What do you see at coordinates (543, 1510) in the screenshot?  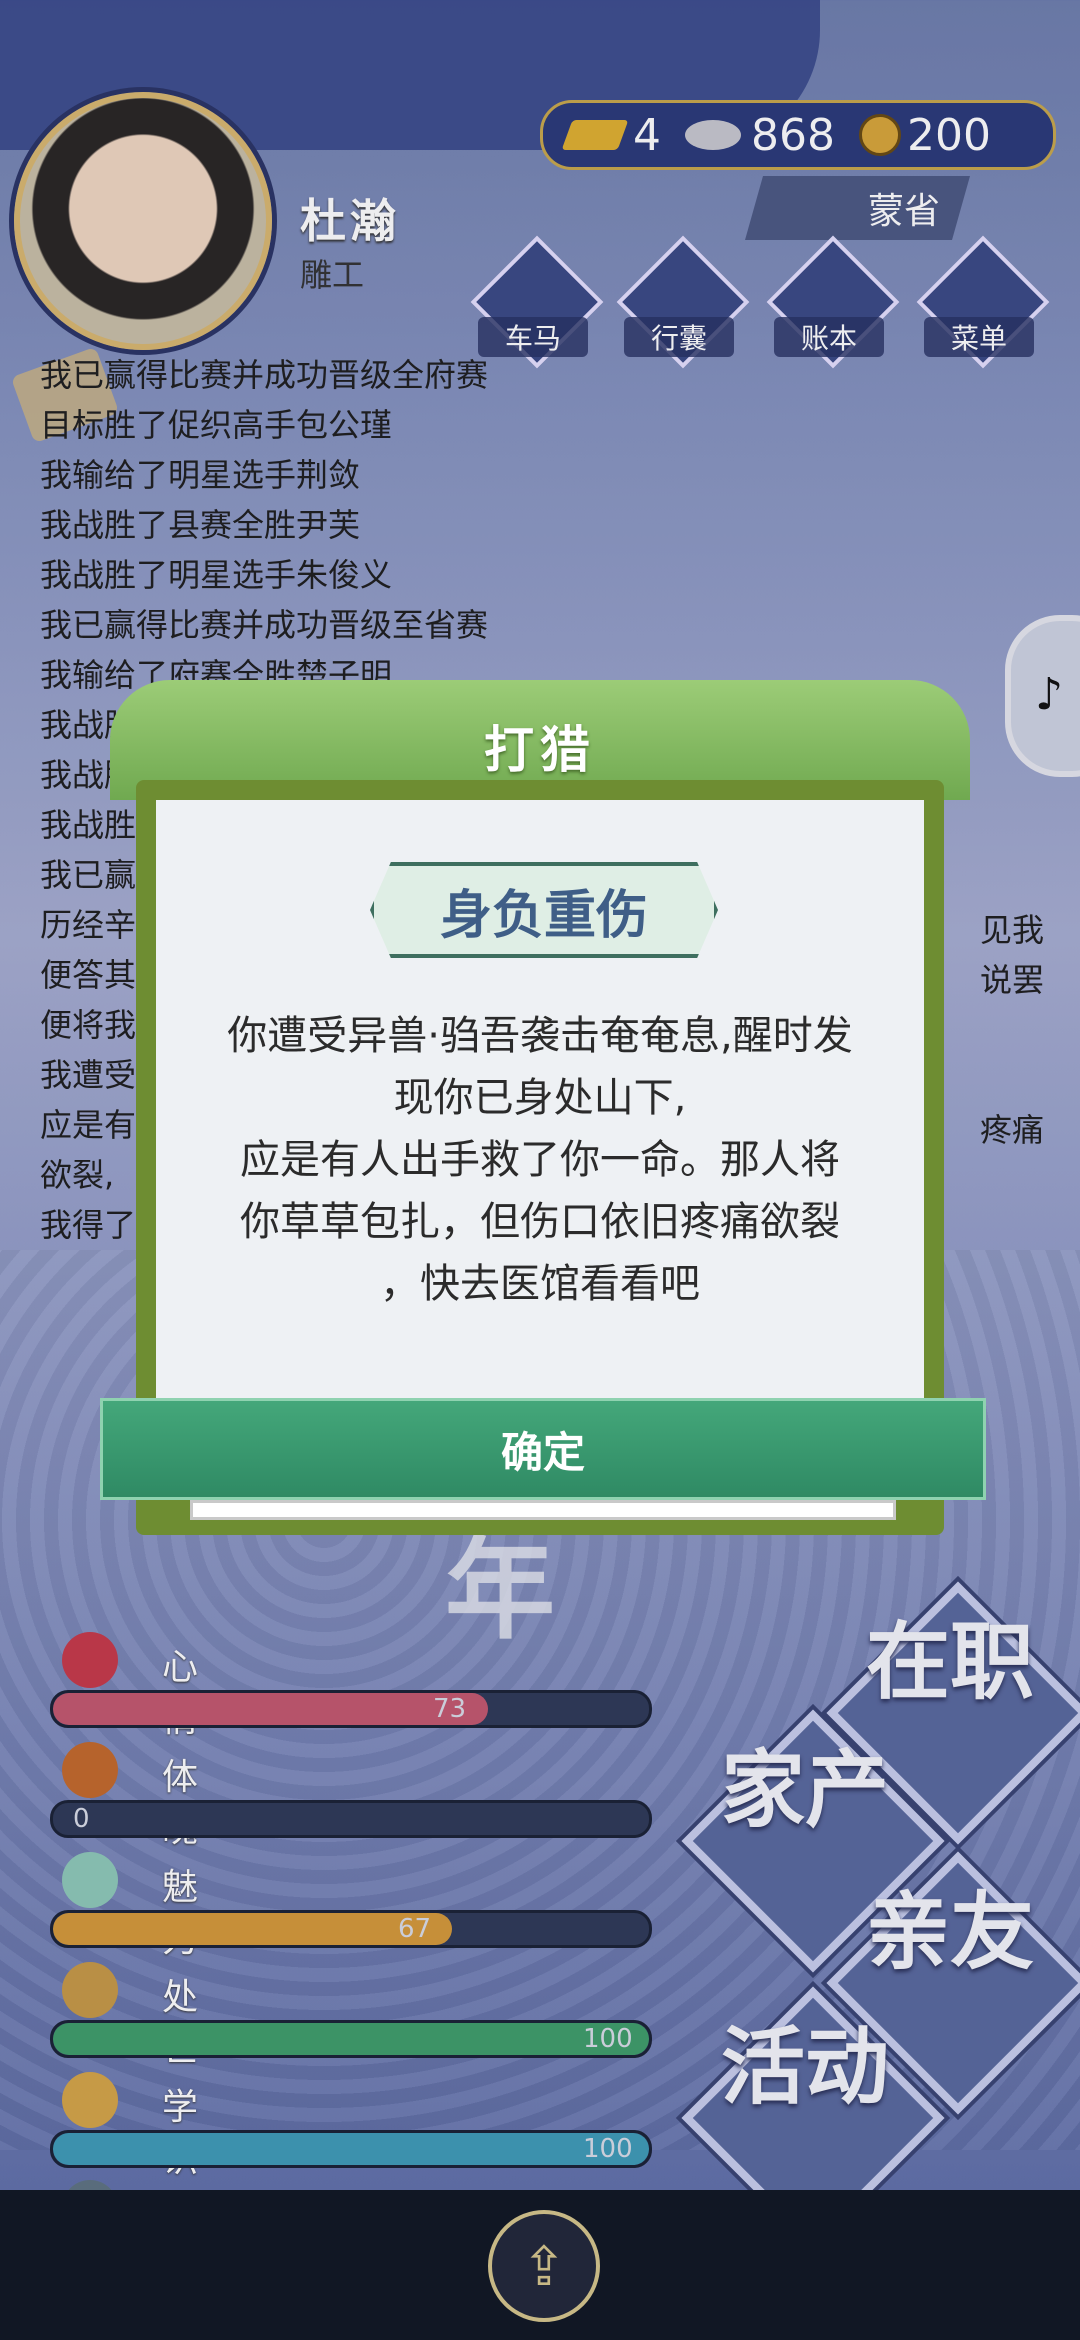 I see `modal-bottom-strip` at bounding box center [543, 1510].